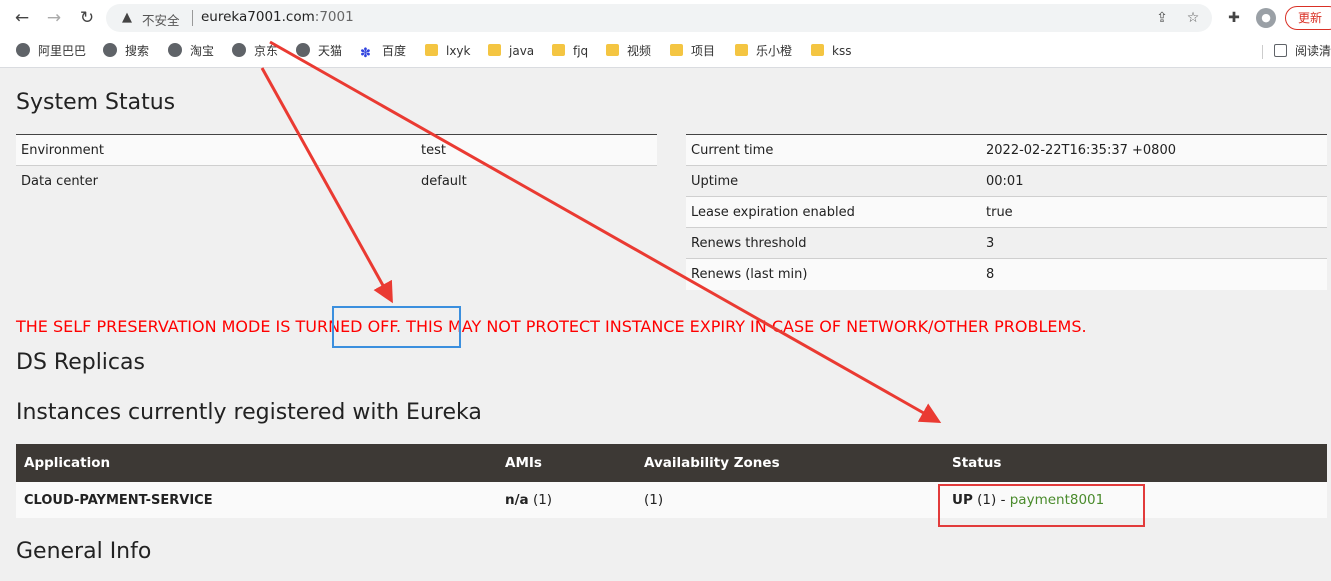 Image resolution: width=1331 pixels, height=581 pixels. What do you see at coordinates (202, 51) in the screenshot?
I see `bookmark-label: 淘宝` at bounding box center [202, 51].